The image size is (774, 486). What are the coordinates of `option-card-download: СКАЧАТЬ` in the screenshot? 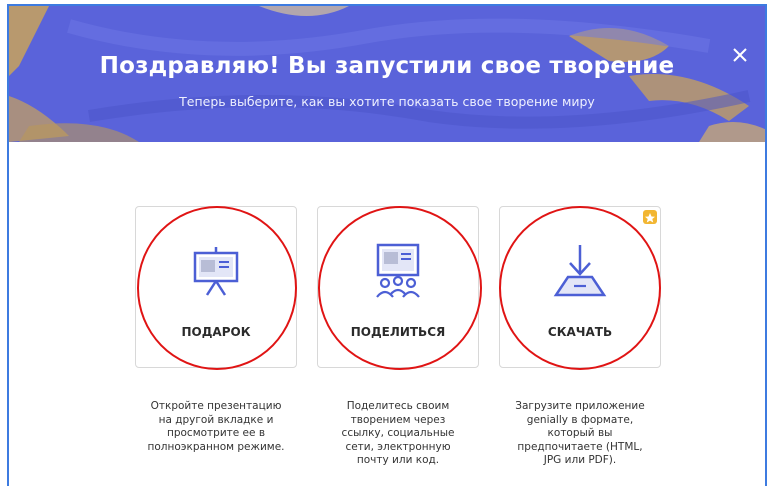 It's located at (580, 287).